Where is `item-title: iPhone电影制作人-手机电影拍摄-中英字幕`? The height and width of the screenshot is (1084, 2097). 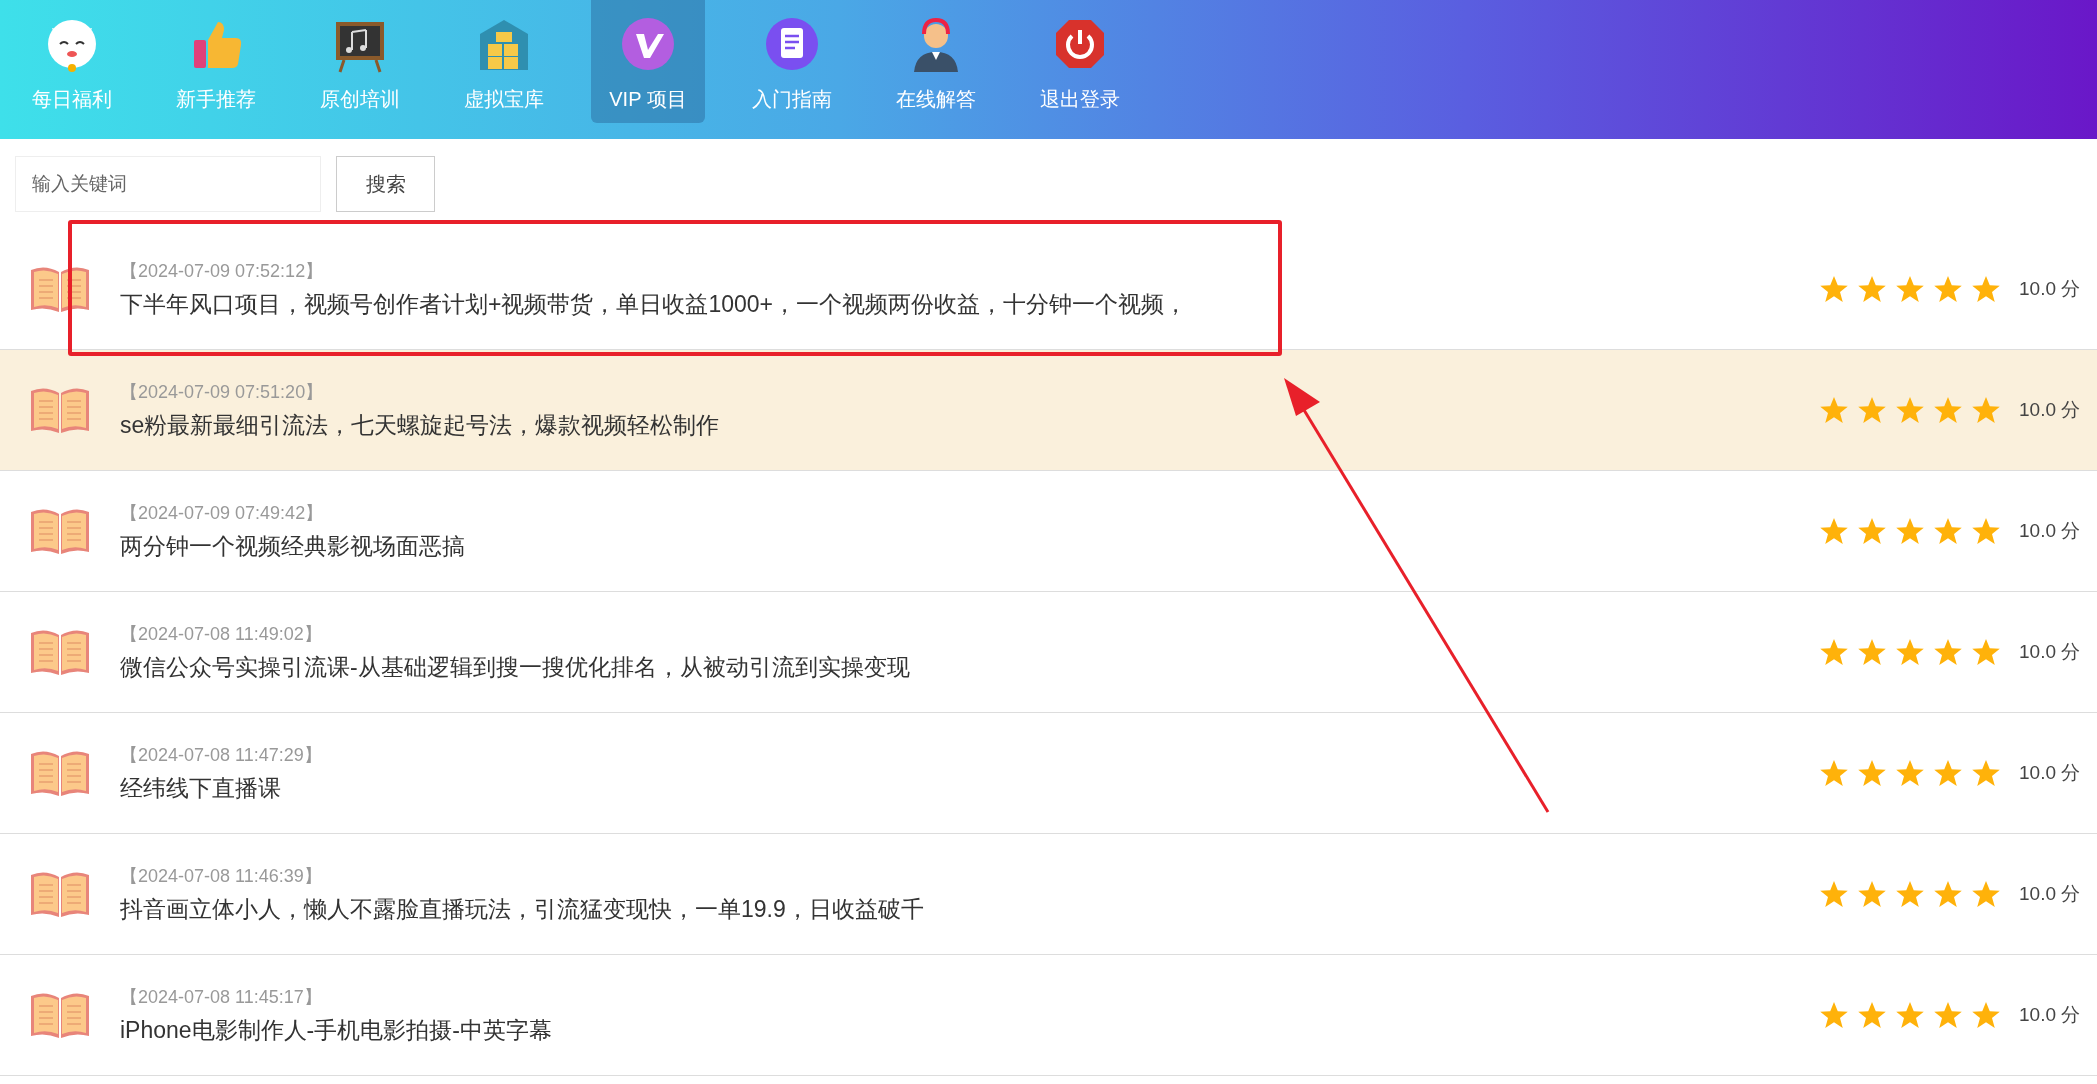
item-title: iPhone电影制作人-手机电影拍摄-中英字幕 is located at coordinates (969, 1030).